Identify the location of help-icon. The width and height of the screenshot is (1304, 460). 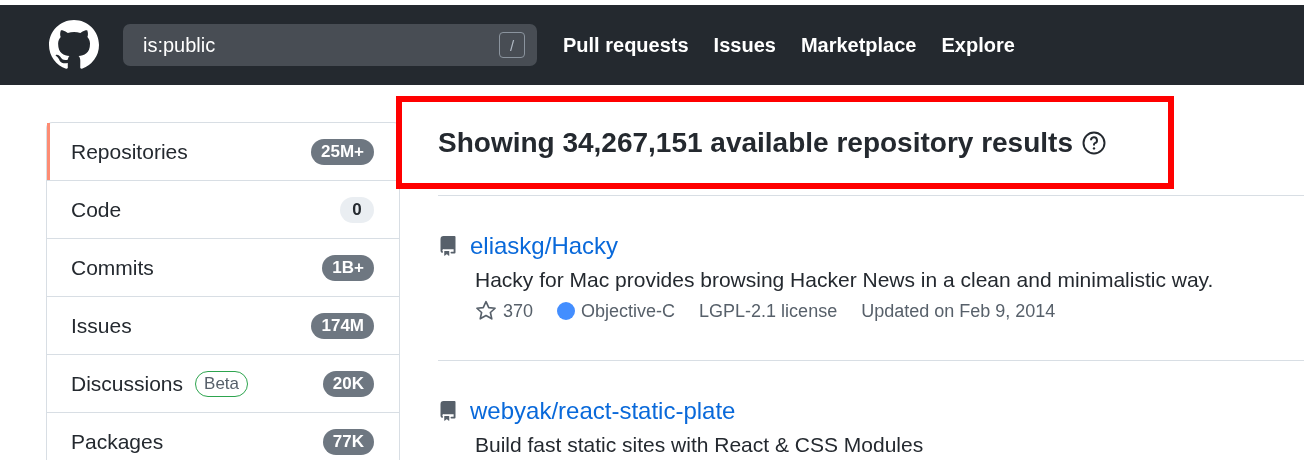
(1093, 142).